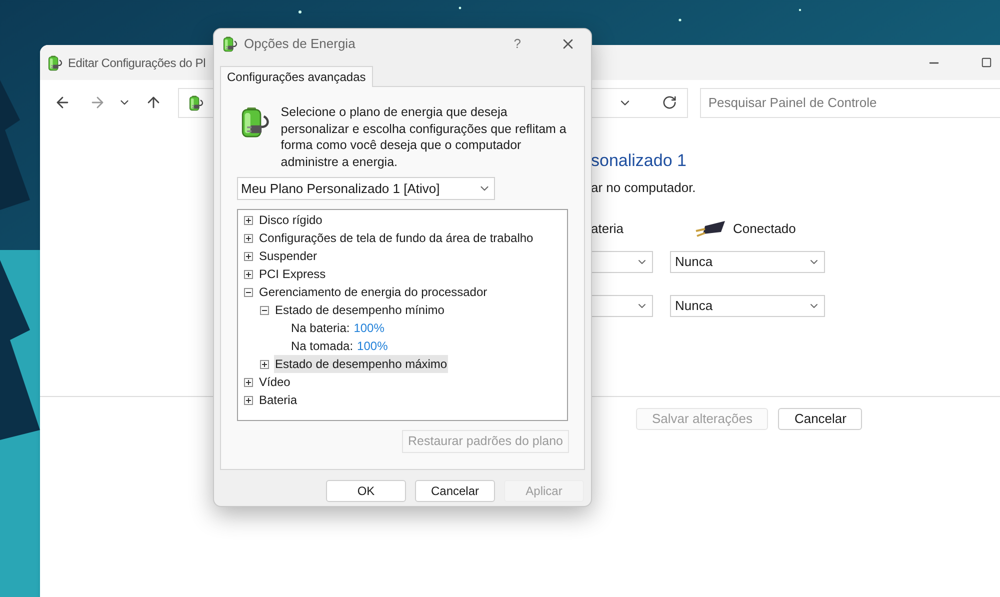 This screenshot has height=597, width=1000. What do you see at coordinates (670, 102) in the screenshot?
I see `refresh-icon` at bounding box center [670, 102].